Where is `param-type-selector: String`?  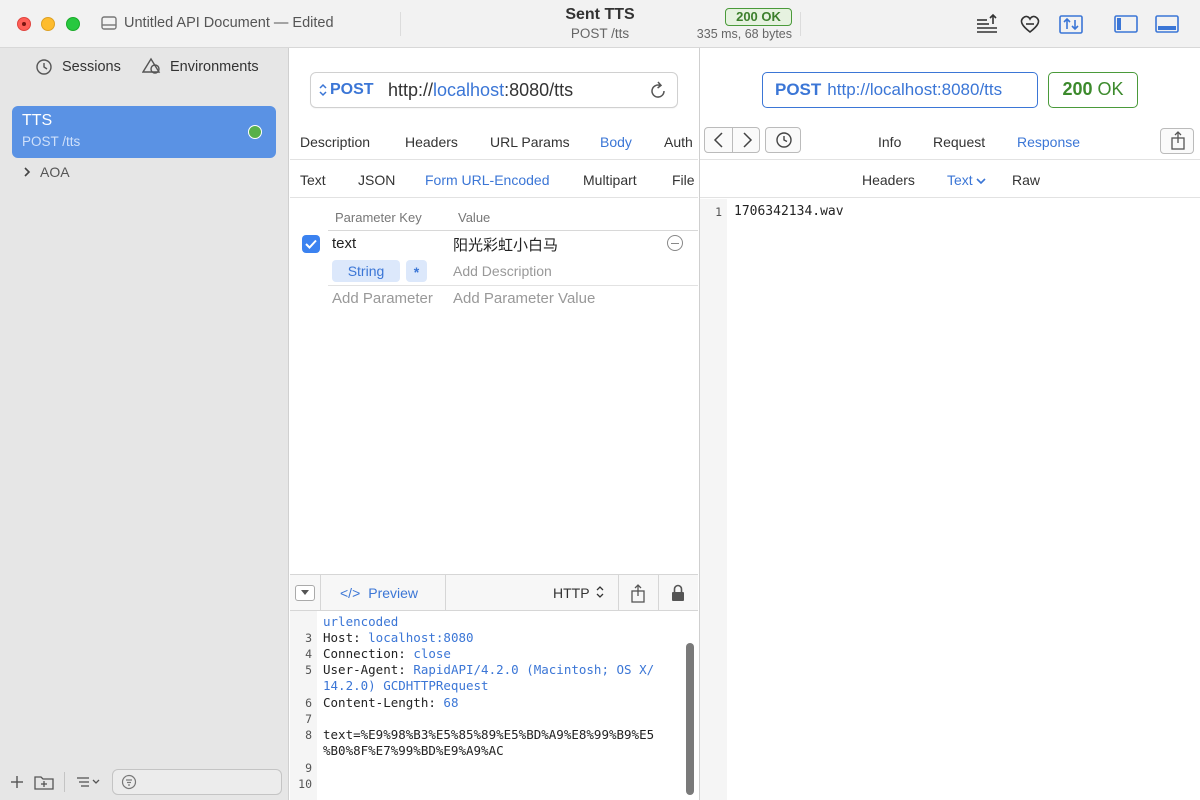
param-type-selector: String is located at coordinates (366, 271).